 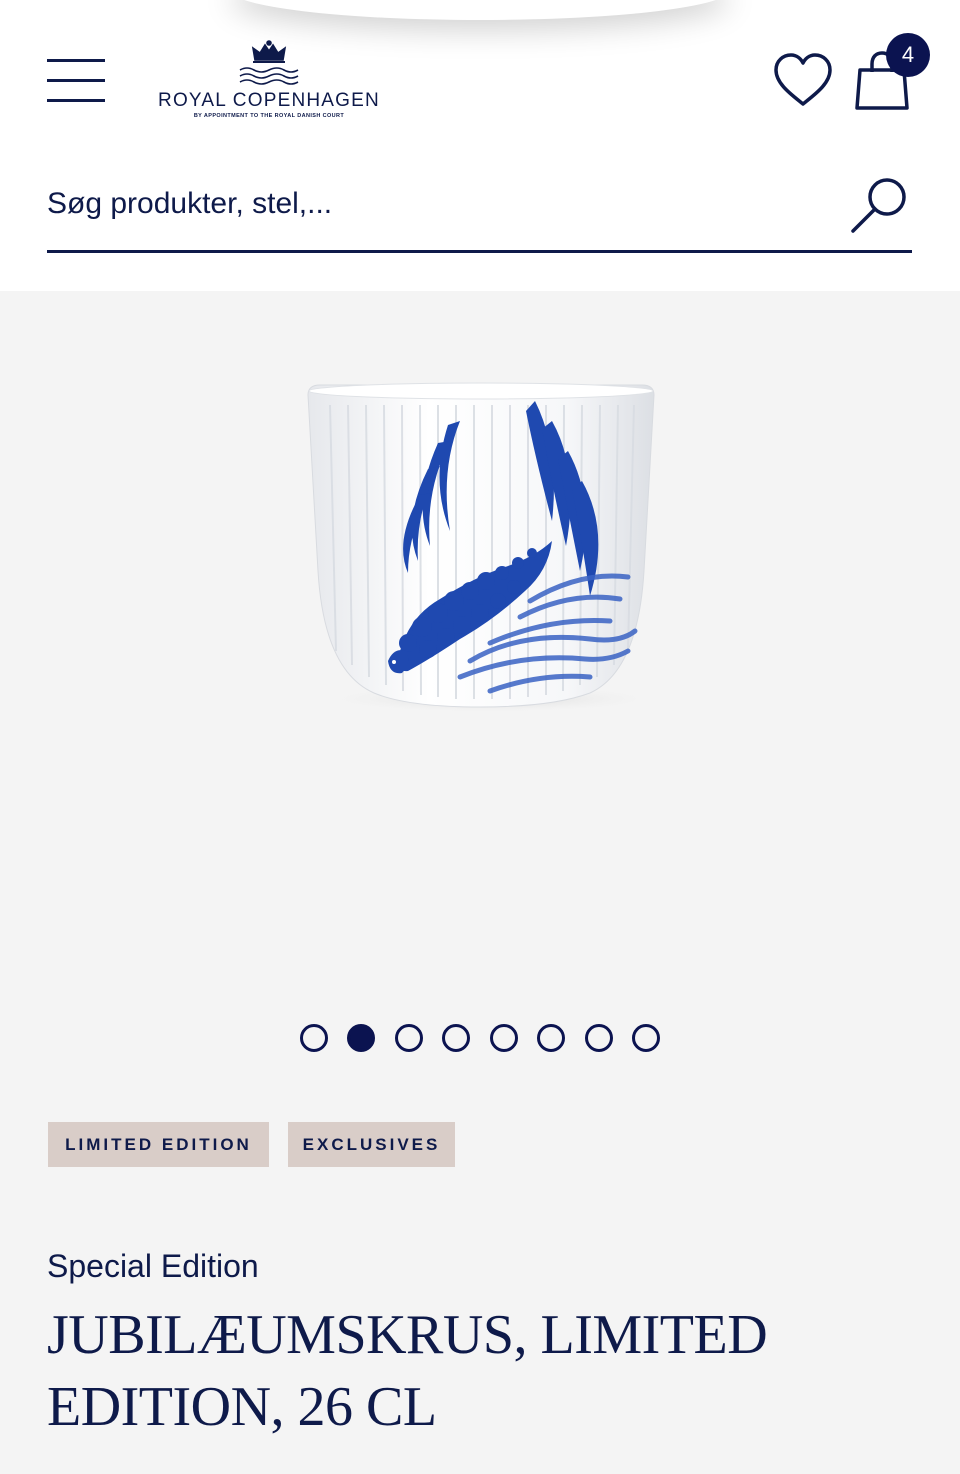 I want to click on crown-icon, so click(x=269, y=62).